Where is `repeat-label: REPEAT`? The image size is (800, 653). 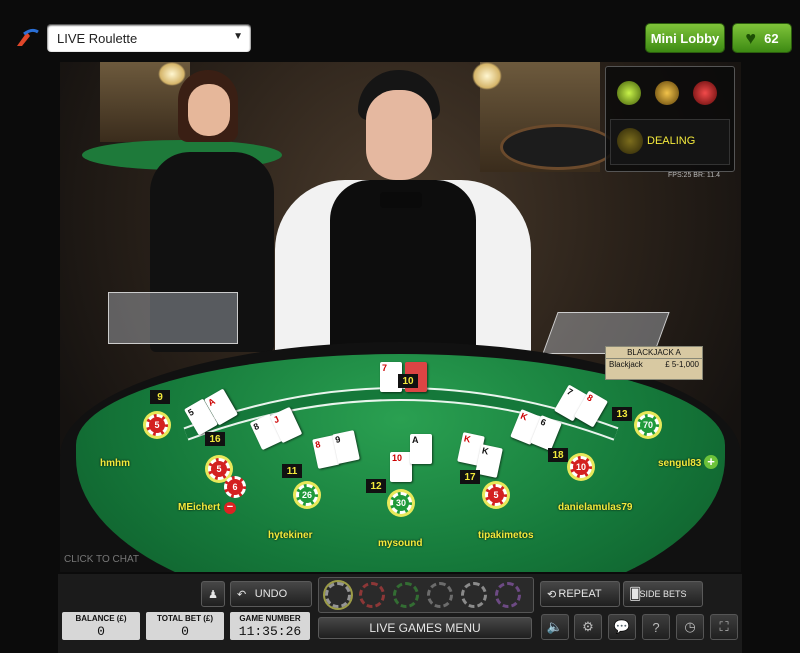 repeat-label: REPEAT is located at coordinates (580, 594).